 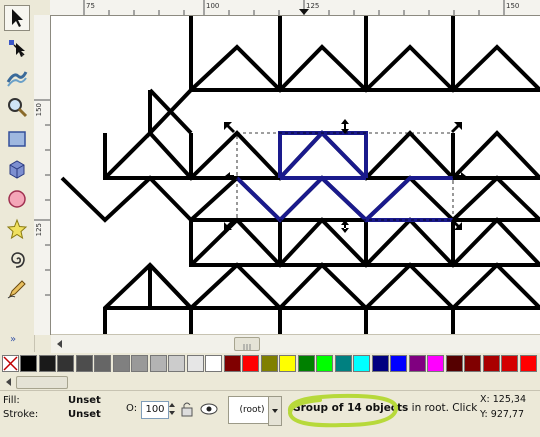 I want to click on rectangle-tool, so click(x=17, y=139).